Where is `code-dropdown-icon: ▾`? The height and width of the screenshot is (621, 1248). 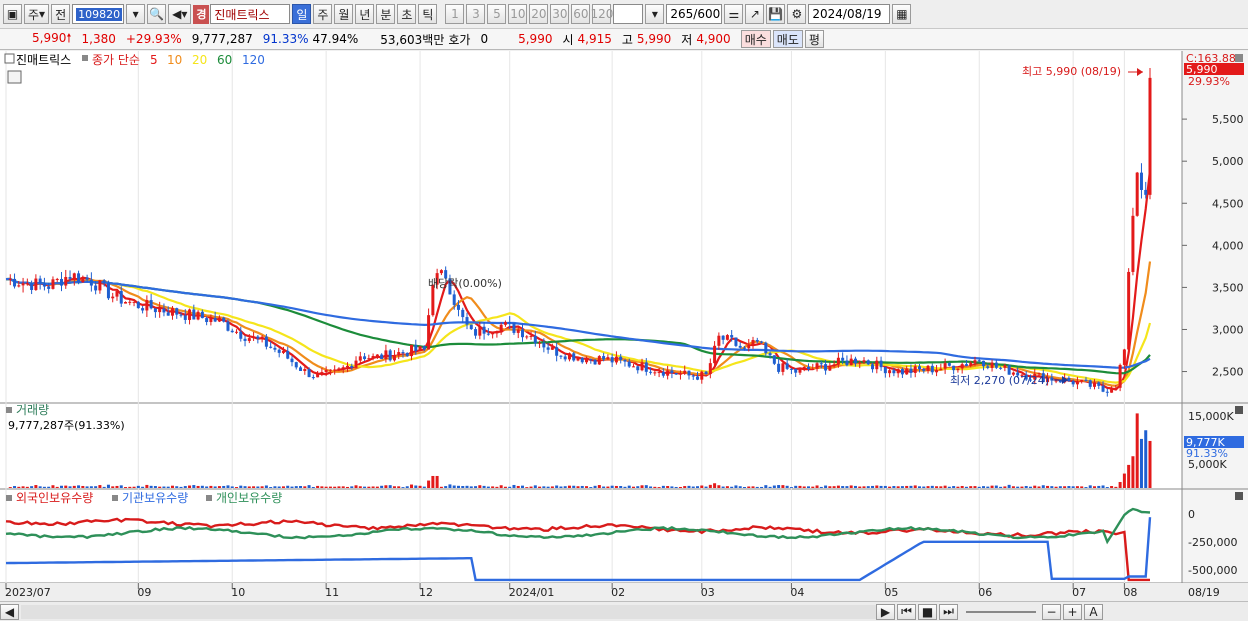
code-dropdown-icon: ▾ is located at coordinates (136, 14).